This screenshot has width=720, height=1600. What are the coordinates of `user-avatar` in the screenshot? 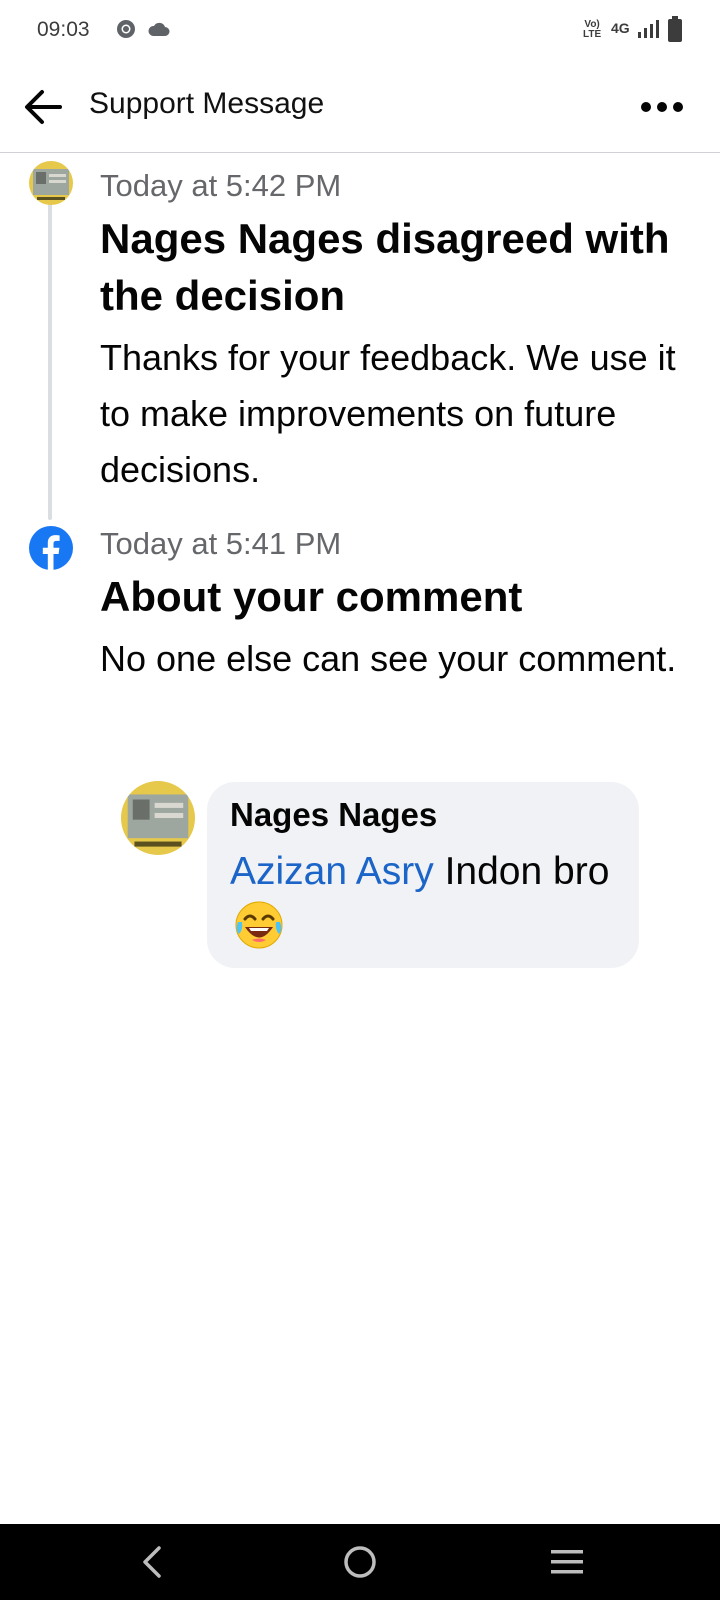 It's located at (51, 183).